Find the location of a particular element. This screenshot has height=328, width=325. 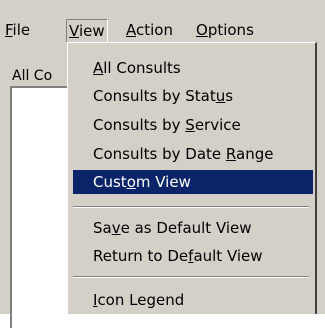

menu-item-all-consults: All Consults is located at coordinates (193, 68).